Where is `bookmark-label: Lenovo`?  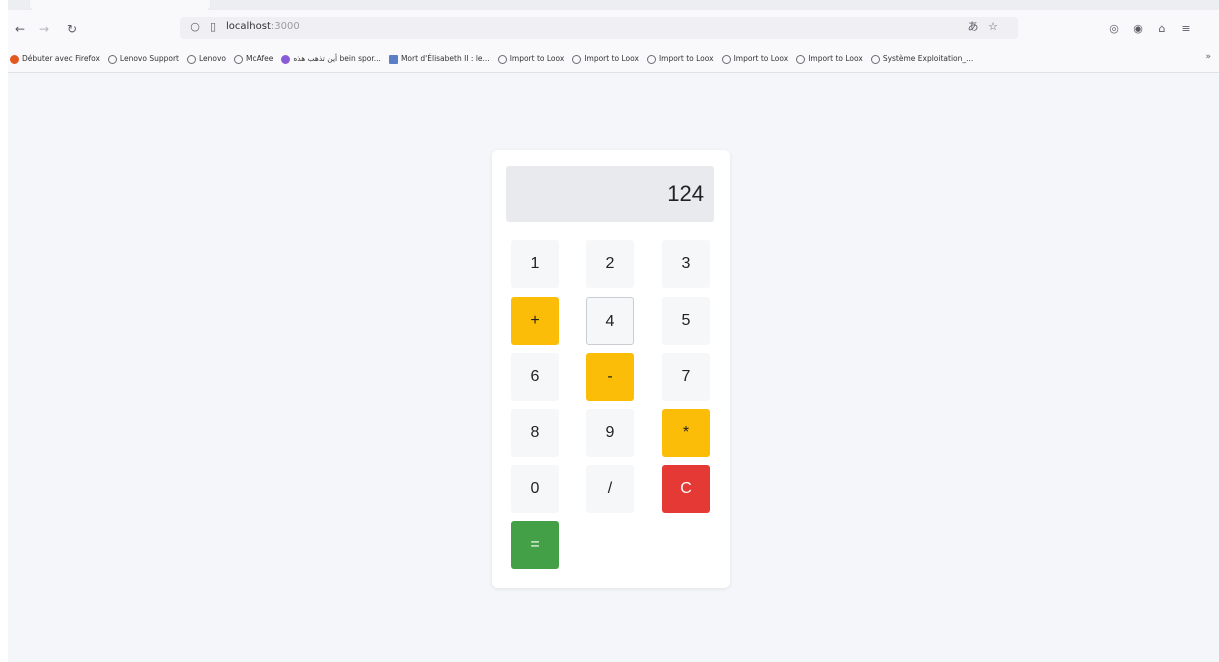 bookmark-label: Lenovo is located at coordinates (212, 58).